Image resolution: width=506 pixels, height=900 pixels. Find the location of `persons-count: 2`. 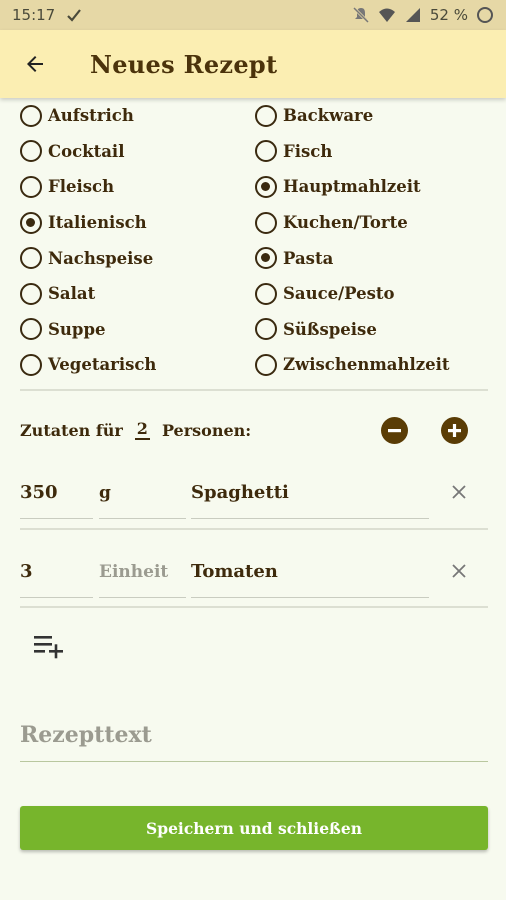

persons-count: 2 is located at coordinates (142, 430).